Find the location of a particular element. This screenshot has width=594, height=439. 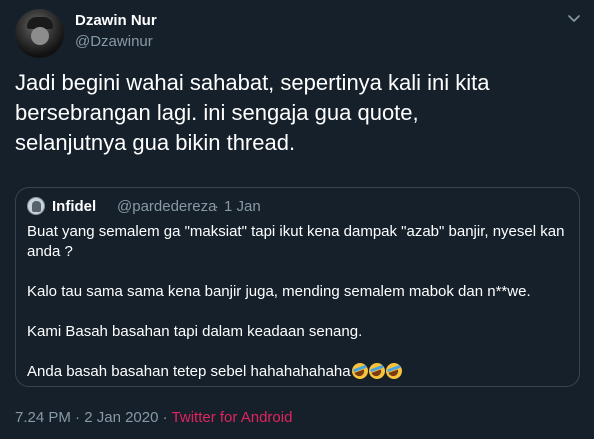

author-avatar is located at coordinates (39, 33).